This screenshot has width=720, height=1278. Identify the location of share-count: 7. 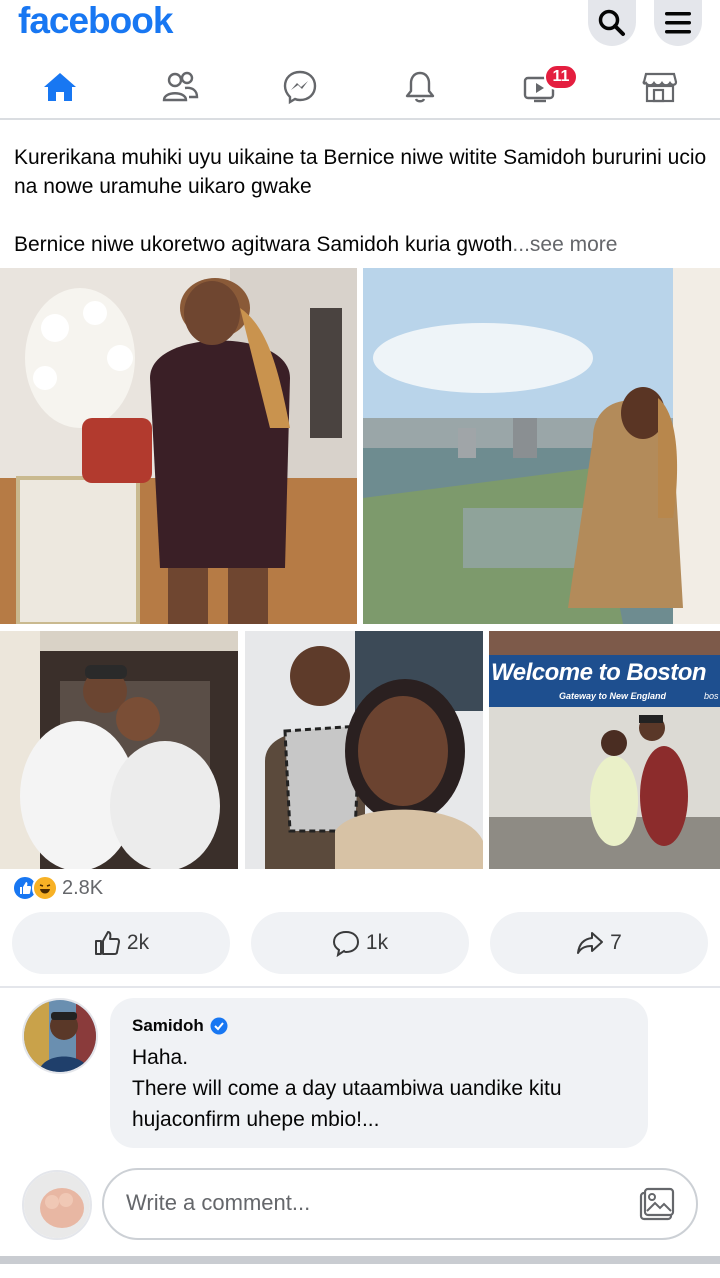
(616, 942).